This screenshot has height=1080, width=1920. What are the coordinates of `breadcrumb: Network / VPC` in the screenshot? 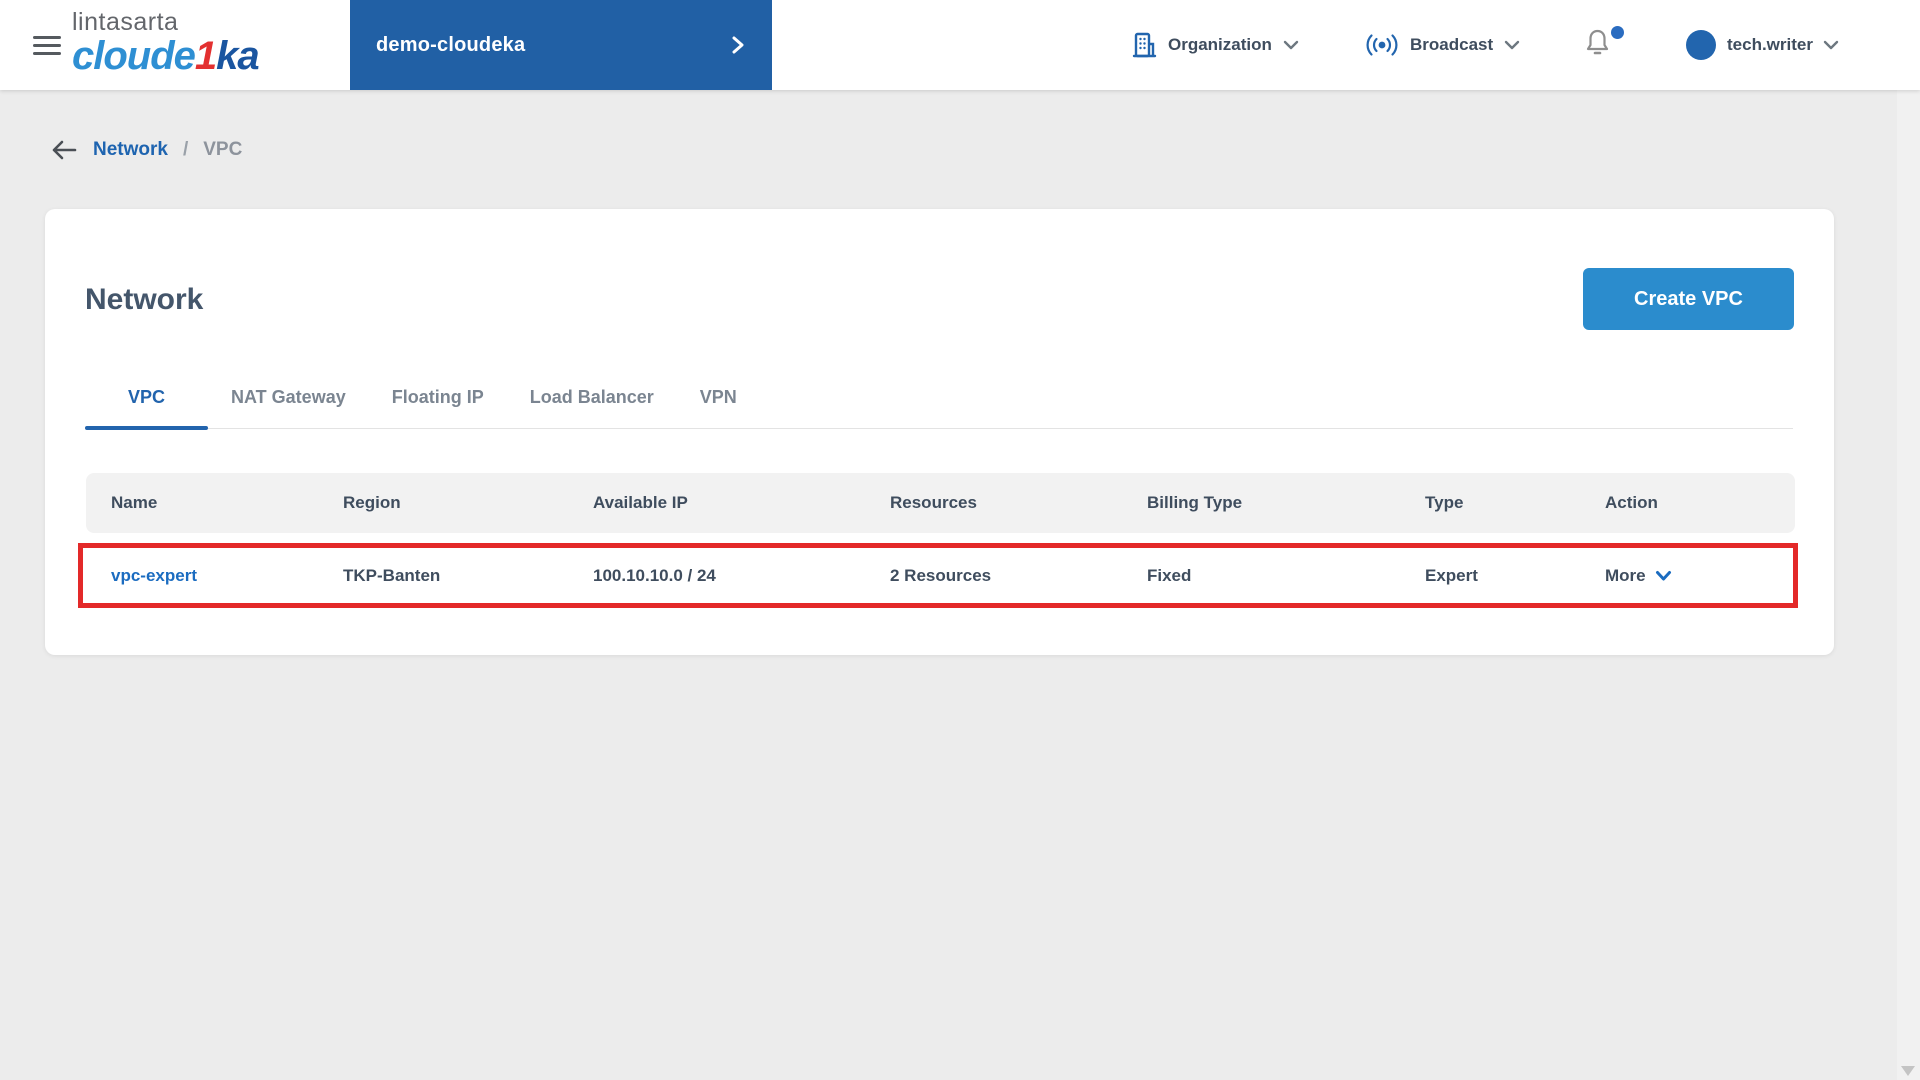 It's located at (146, 150).